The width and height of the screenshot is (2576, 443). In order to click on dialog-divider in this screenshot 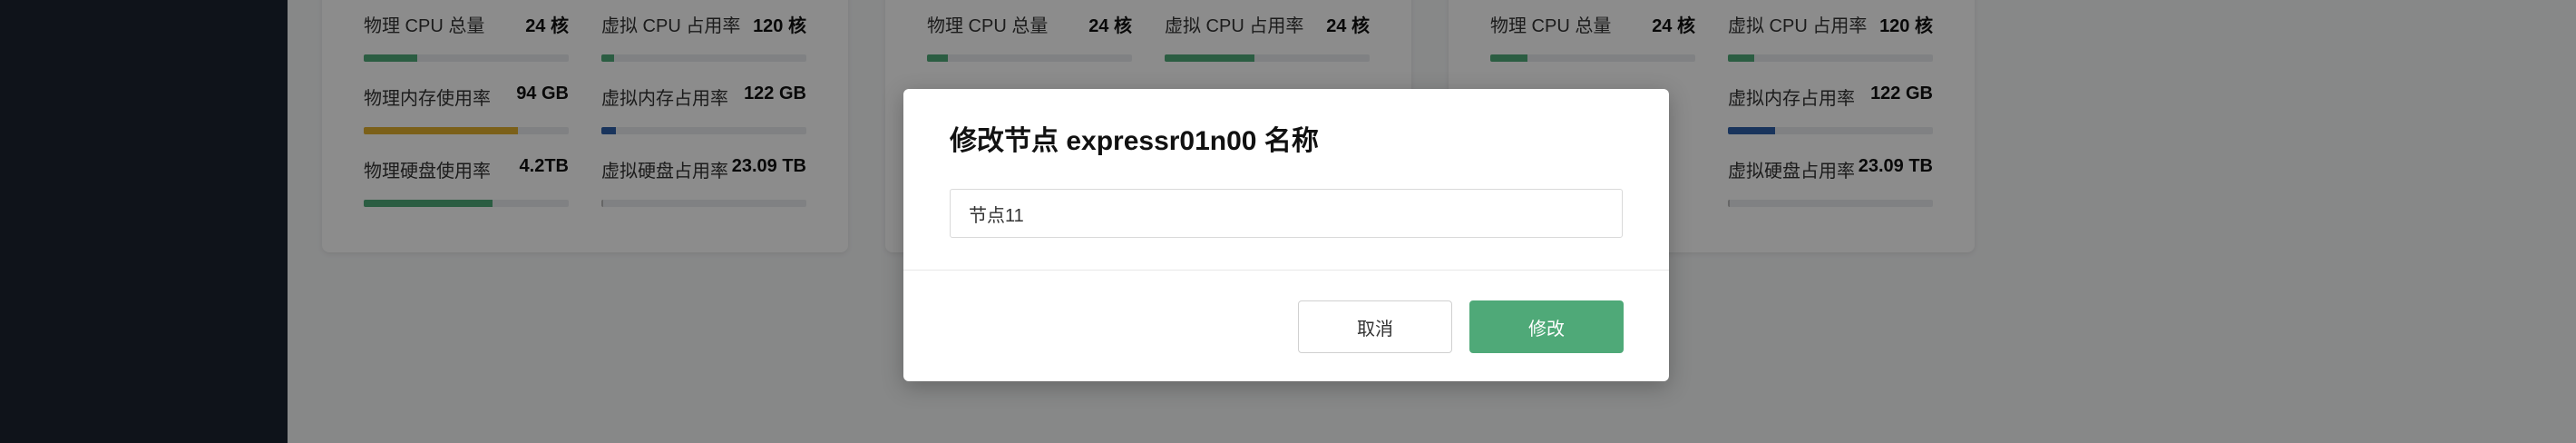, I will do `click(1286, 270)`.